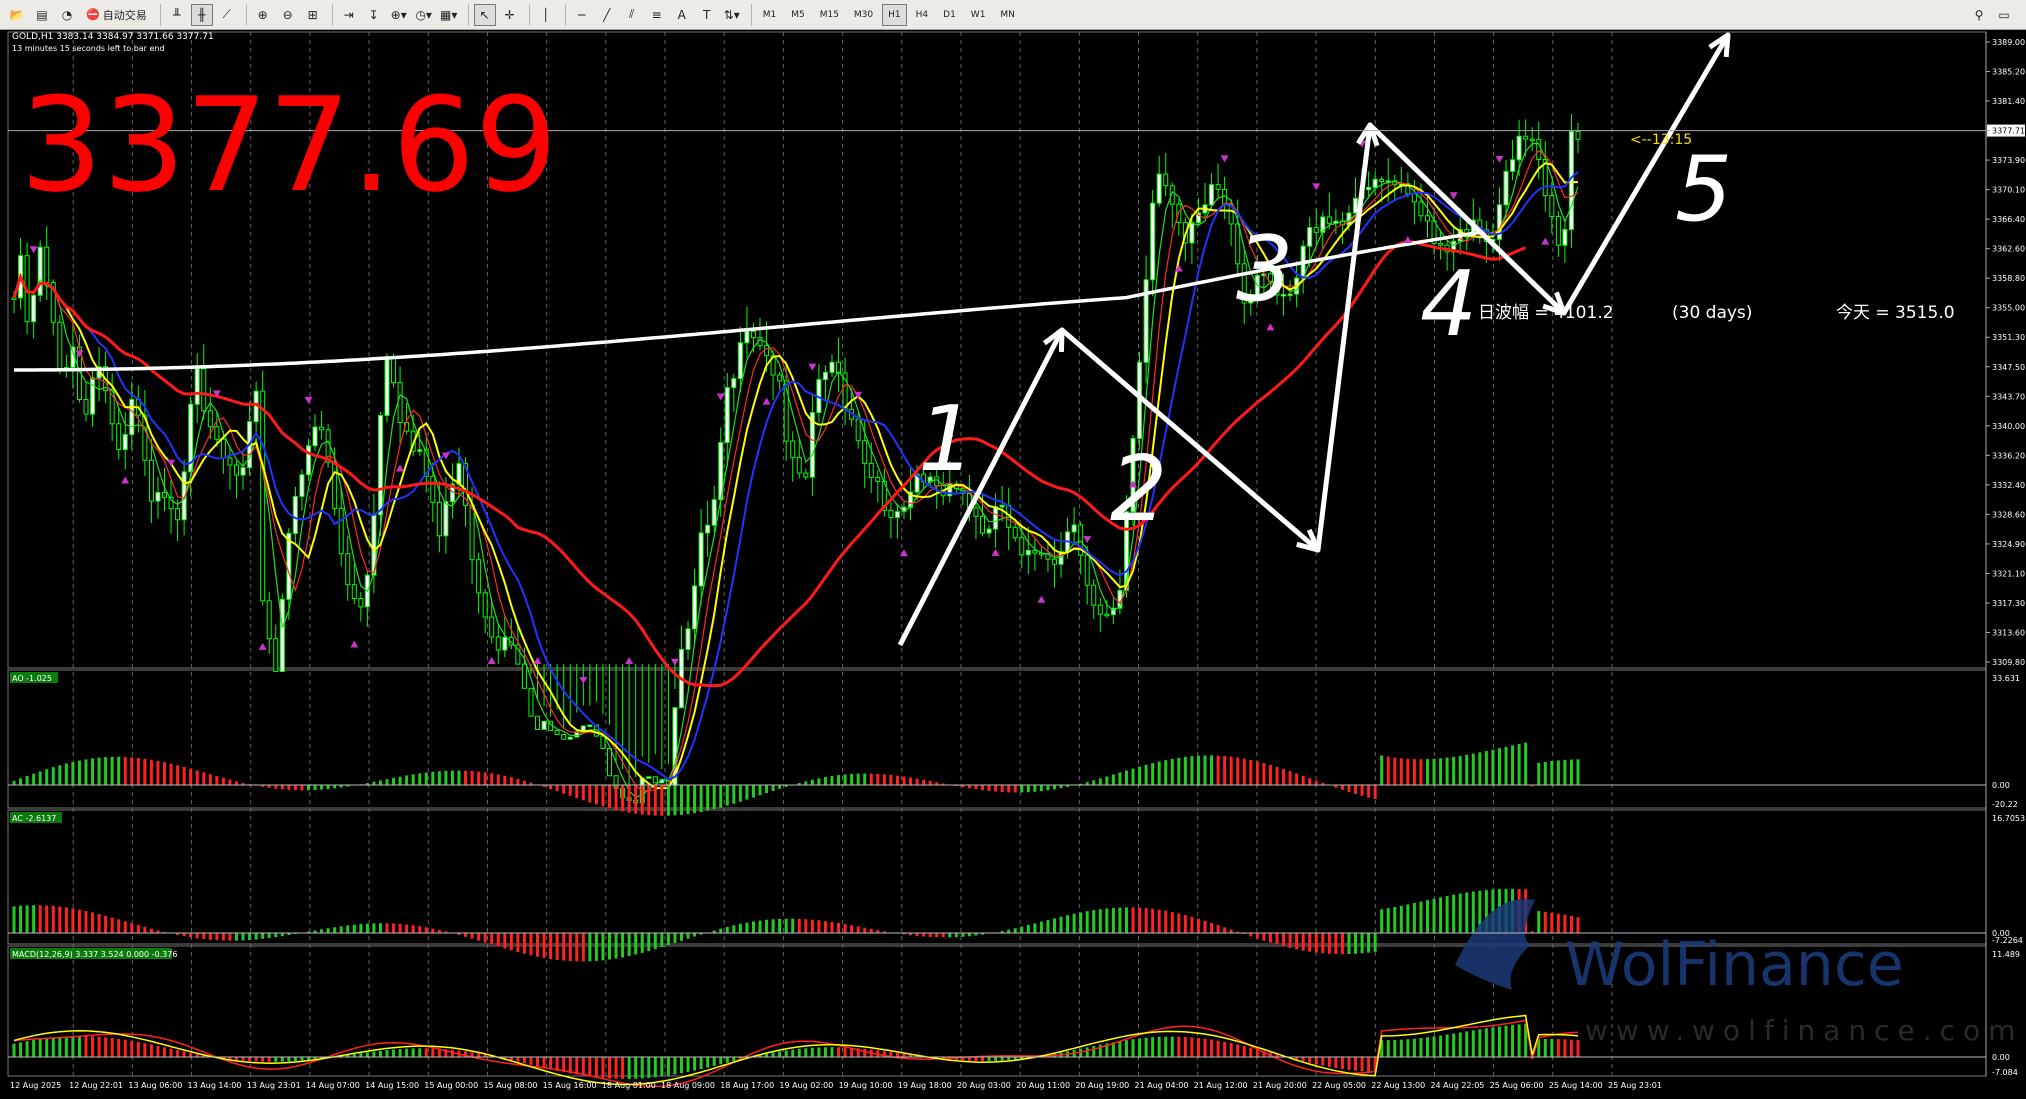 Image resolution: width=2026 pixels, height=1099 pixels. What do you see at coordinates (798, 15) in the screenshot?
I see `timeframe-m5-button: M5` at bounding box center [798, 15].